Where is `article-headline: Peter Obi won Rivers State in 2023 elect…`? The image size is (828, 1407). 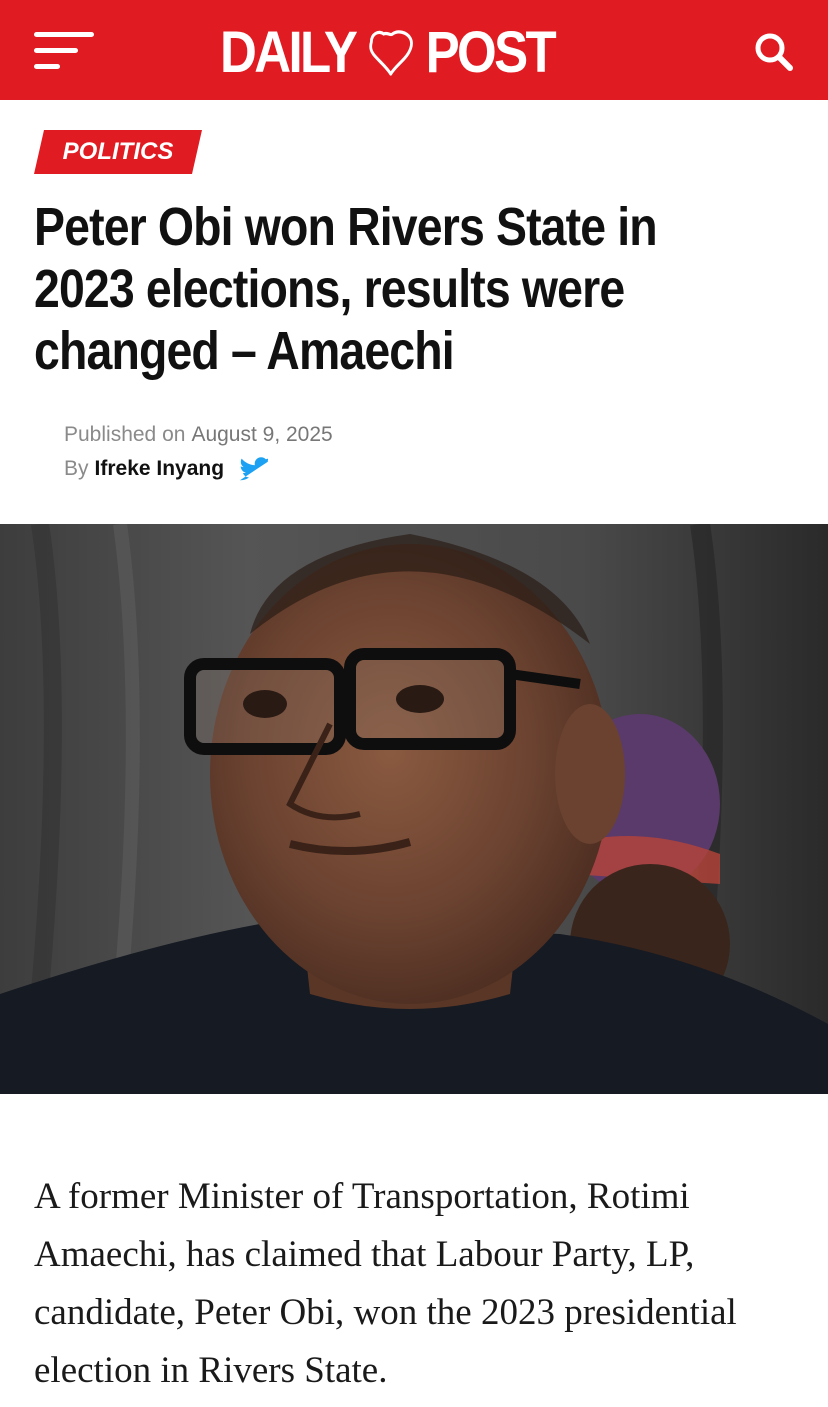
article-headline: Peter Obi won Rivers State in 2023 elect… is located at coordinates (346, 289).